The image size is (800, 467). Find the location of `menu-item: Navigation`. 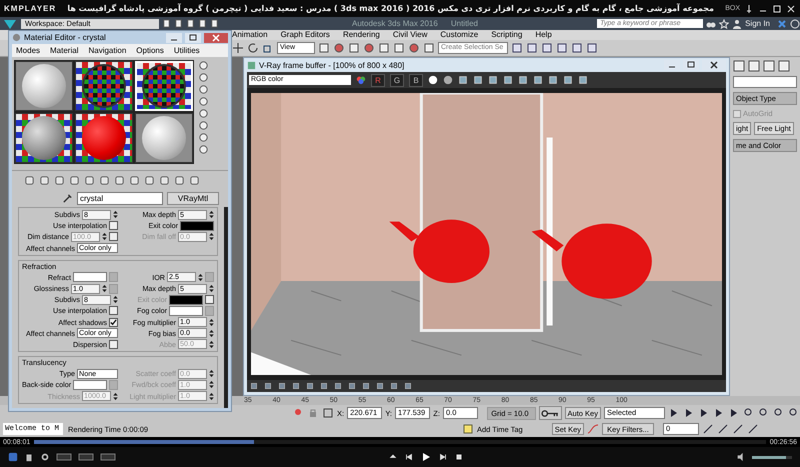

menu-item: Navigation is located at coordinates (107, 50).